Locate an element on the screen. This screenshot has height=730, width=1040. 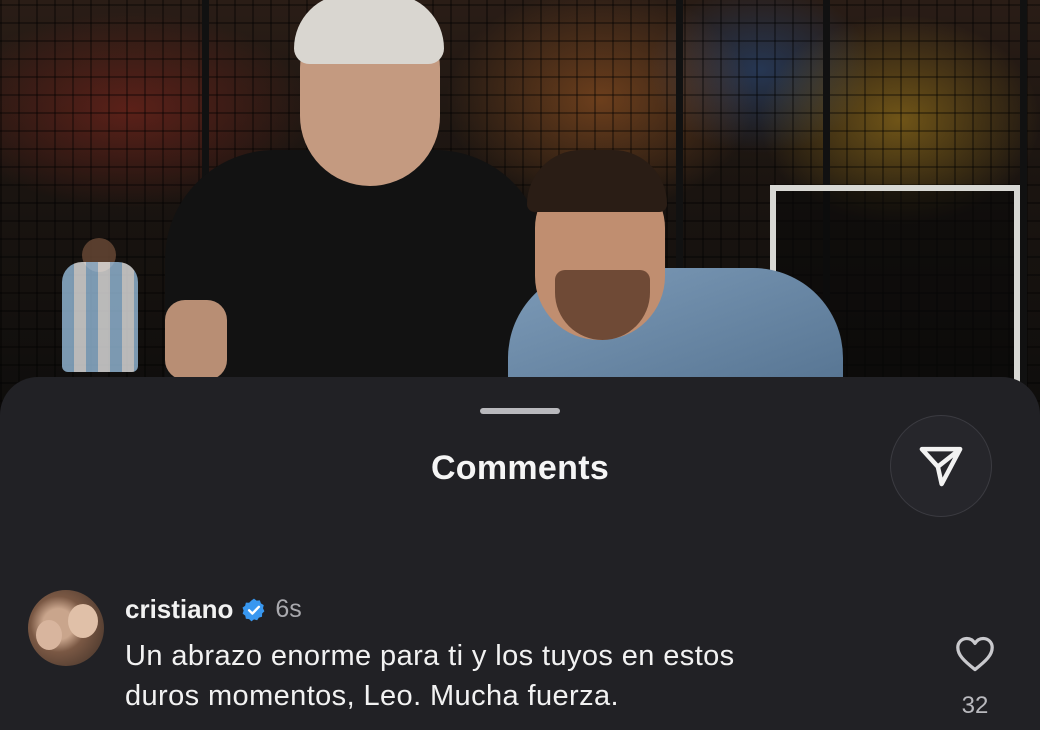
comment-time: 6s is located at coordinates (288, 609).